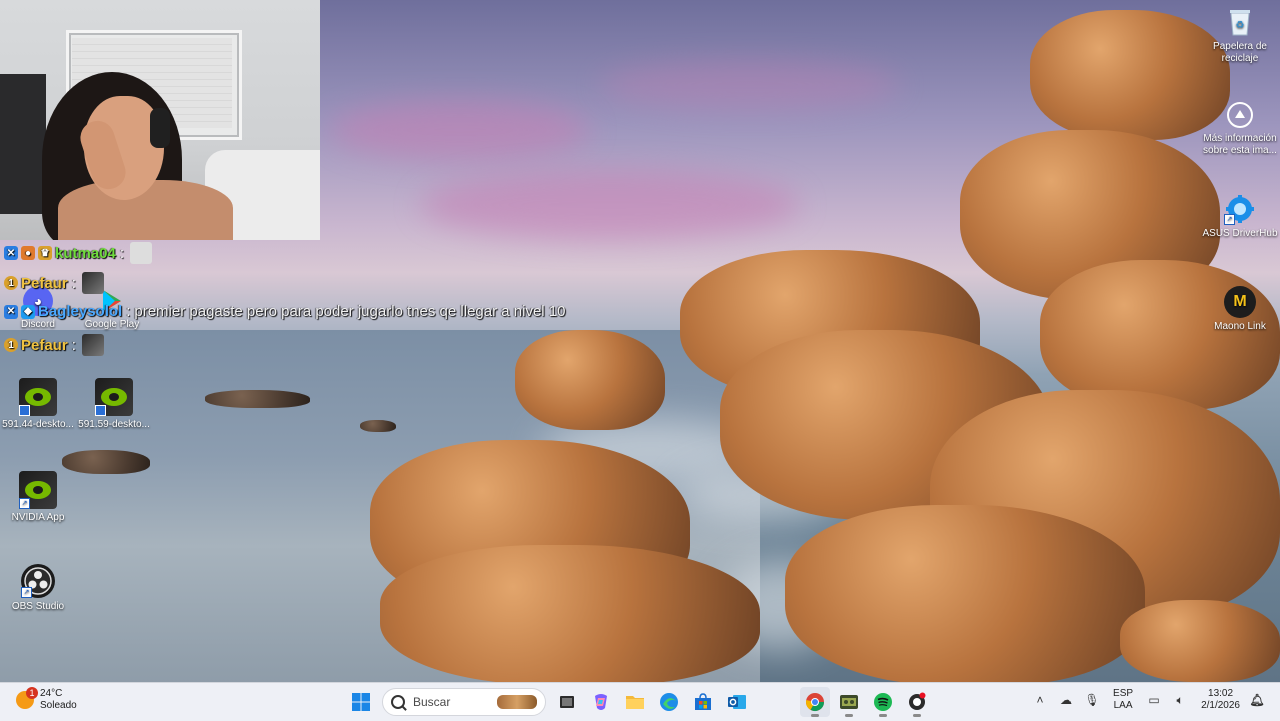 This screenshot has width=1280, height=721. What do you see at coordinates (1220, 705) in the screenshot?
I see `clock-date: 2/1/2026` at bounding box center [1220, 705].